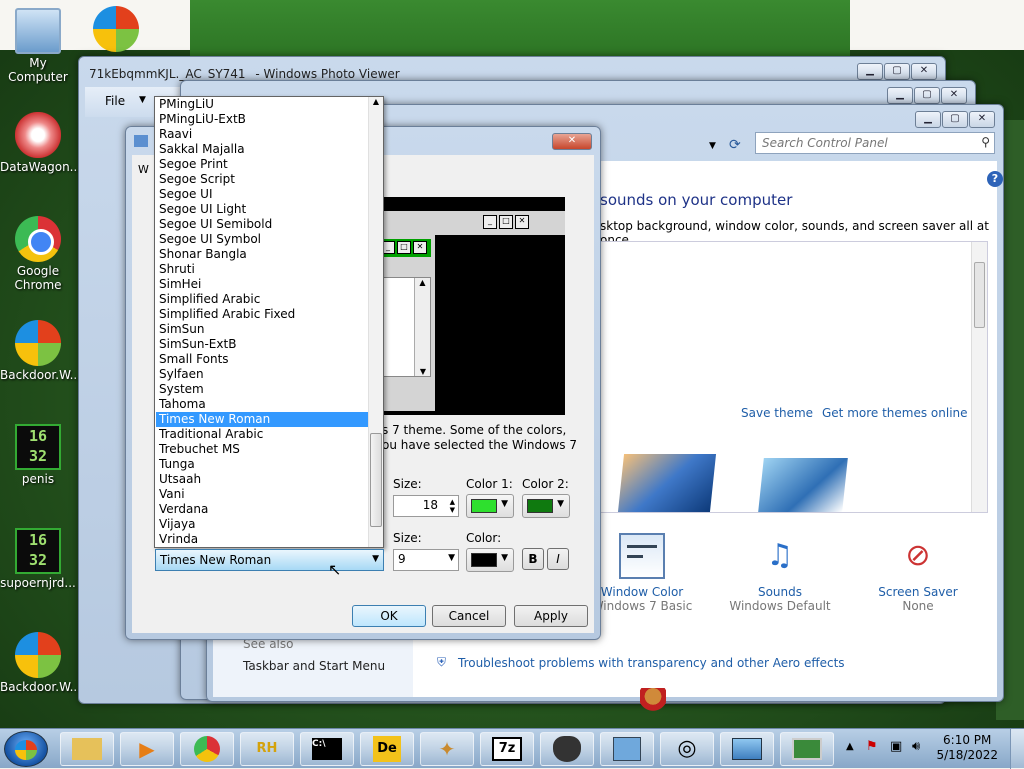  I want to click on font-list-item: Shruti, so click(262, 269).